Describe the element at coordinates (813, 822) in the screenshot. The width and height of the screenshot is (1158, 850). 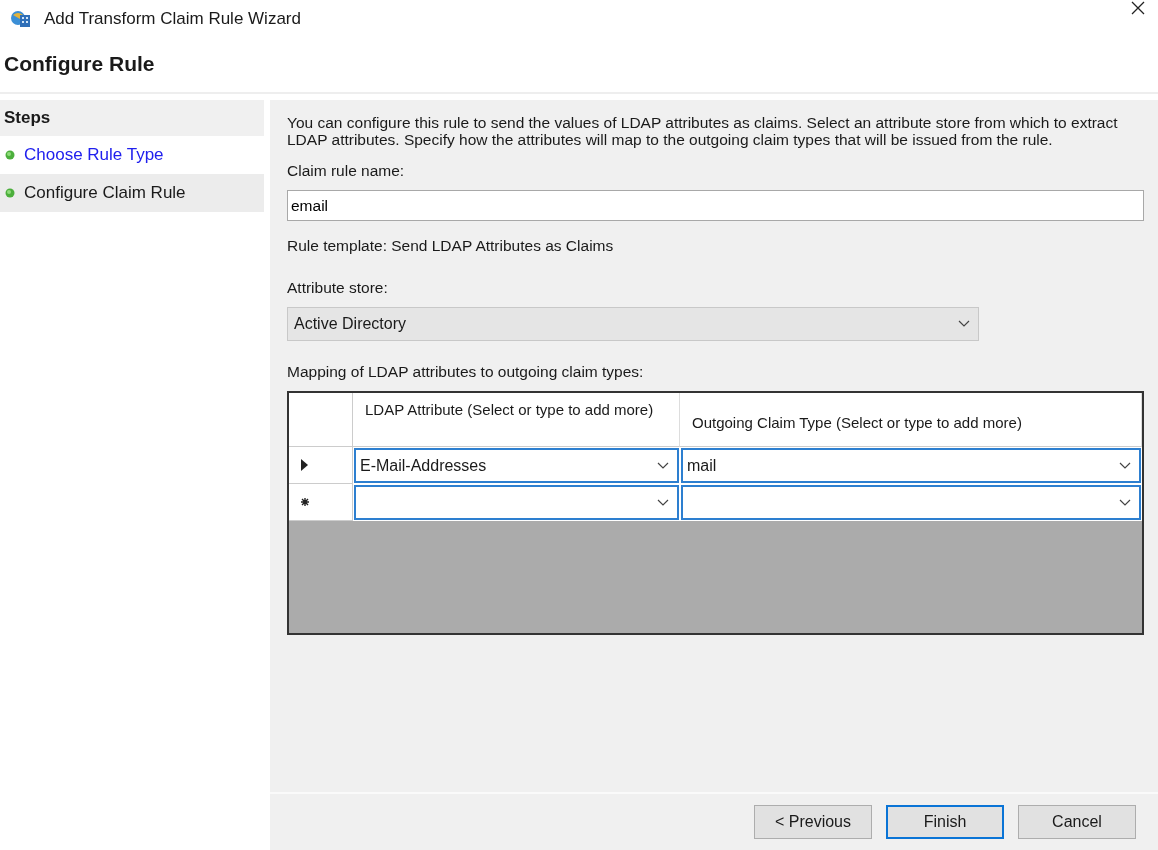
I see `wizard-button: < Previous` at that location.